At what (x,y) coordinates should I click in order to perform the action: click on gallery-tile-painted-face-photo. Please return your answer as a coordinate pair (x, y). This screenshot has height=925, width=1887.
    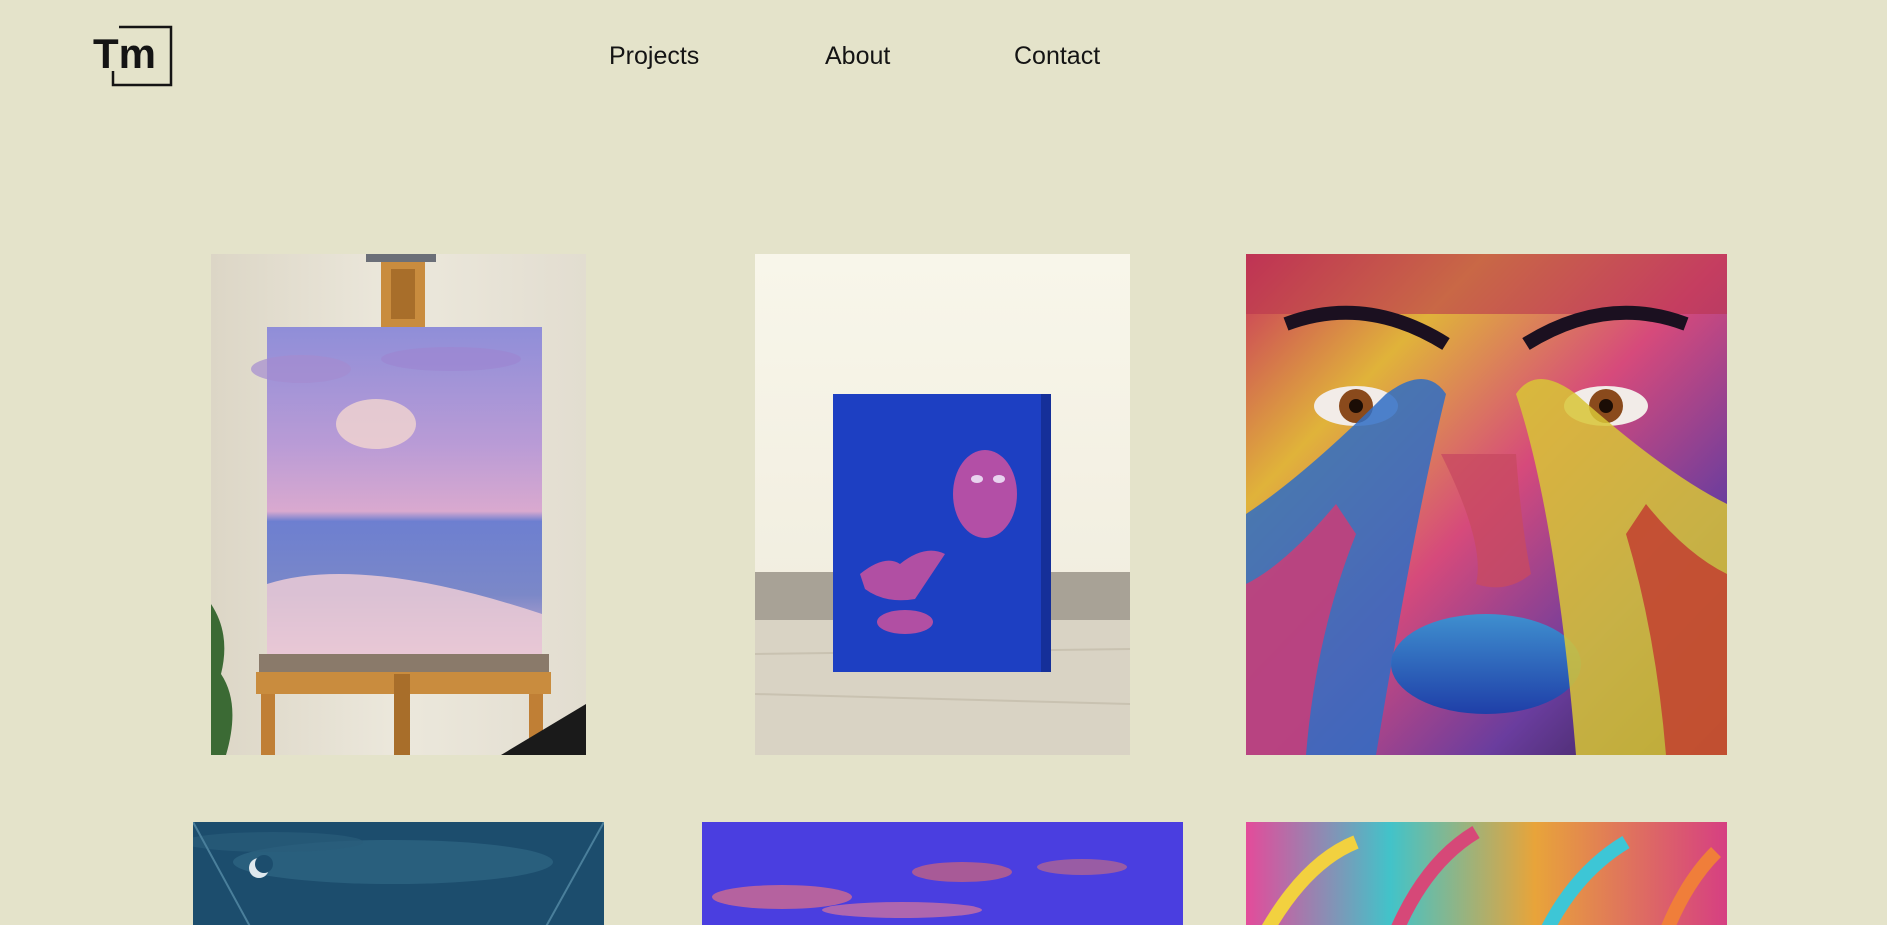
    Looking at the image, I should click on (1486, 504).